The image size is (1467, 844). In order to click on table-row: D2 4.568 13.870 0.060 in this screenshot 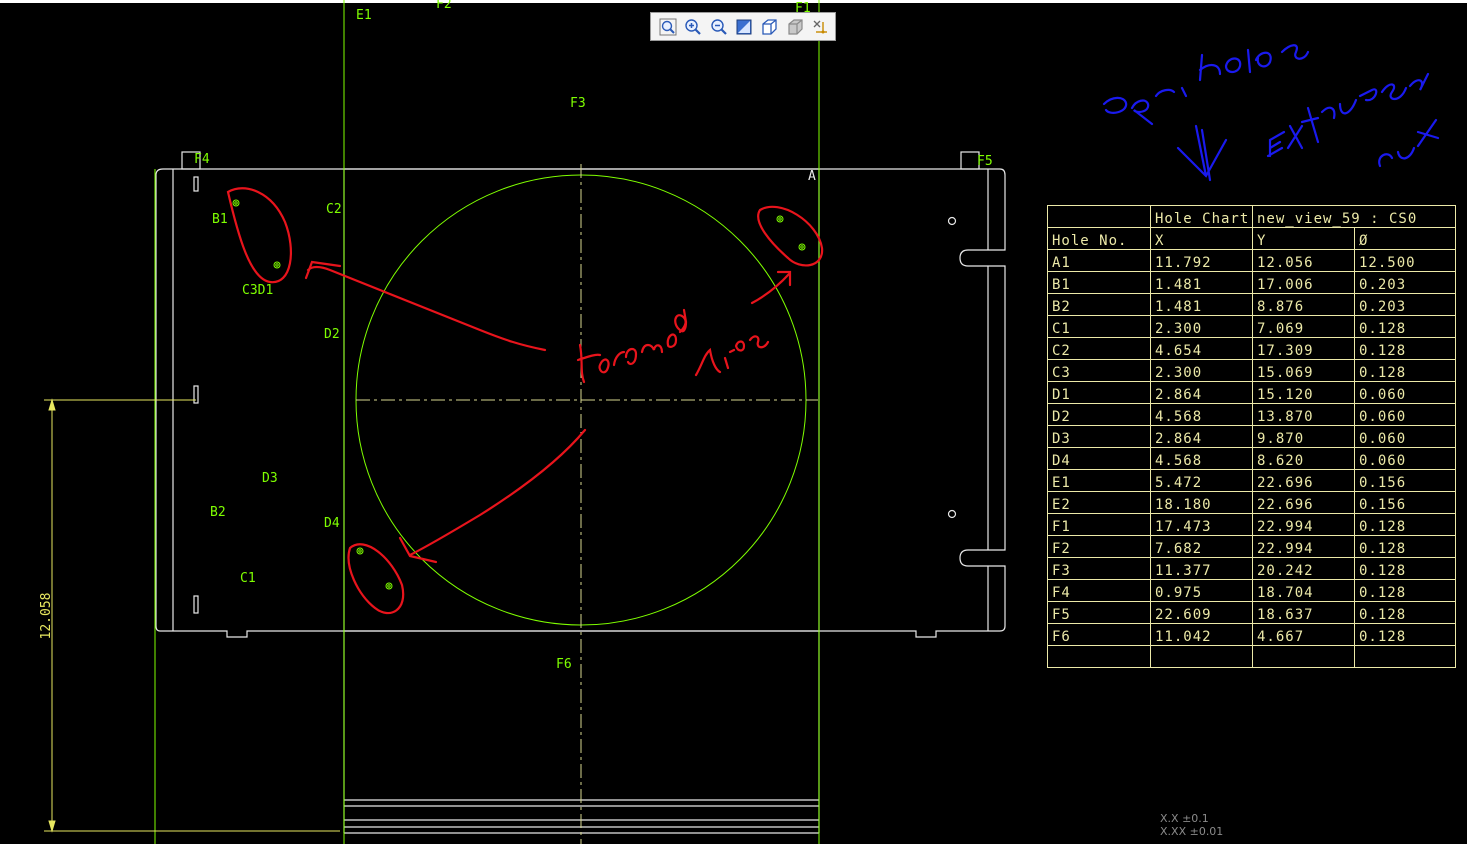, I will do `click(1251, 414)`.